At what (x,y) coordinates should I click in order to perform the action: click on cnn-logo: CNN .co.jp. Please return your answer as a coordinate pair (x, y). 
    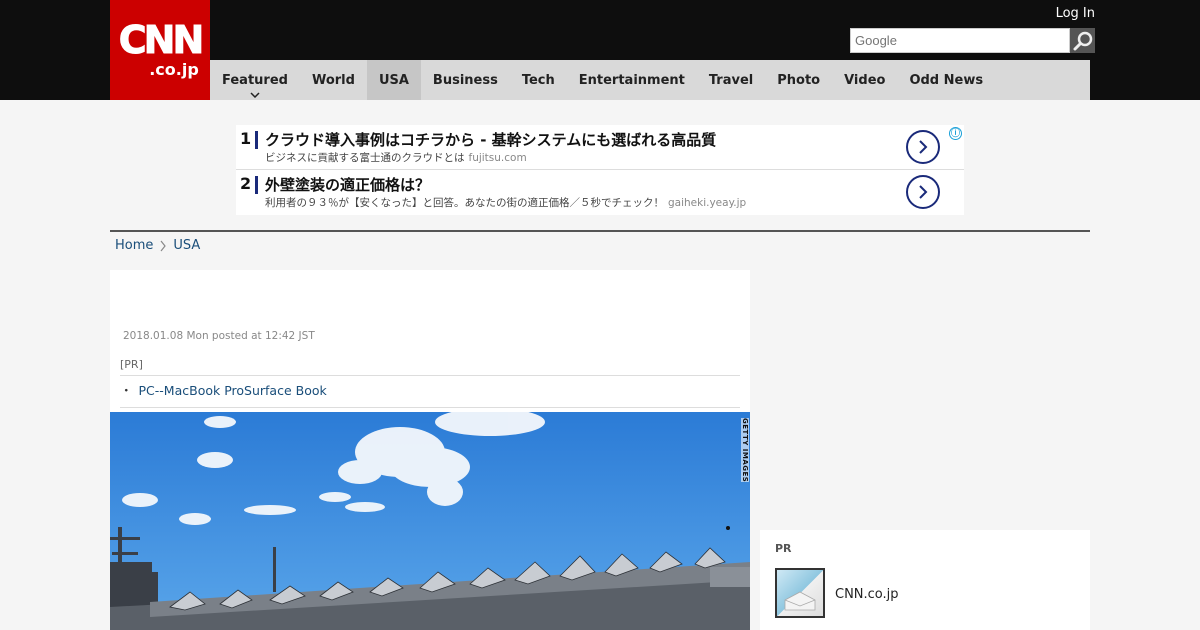
    Looking at the image, I should click on (160, 50).